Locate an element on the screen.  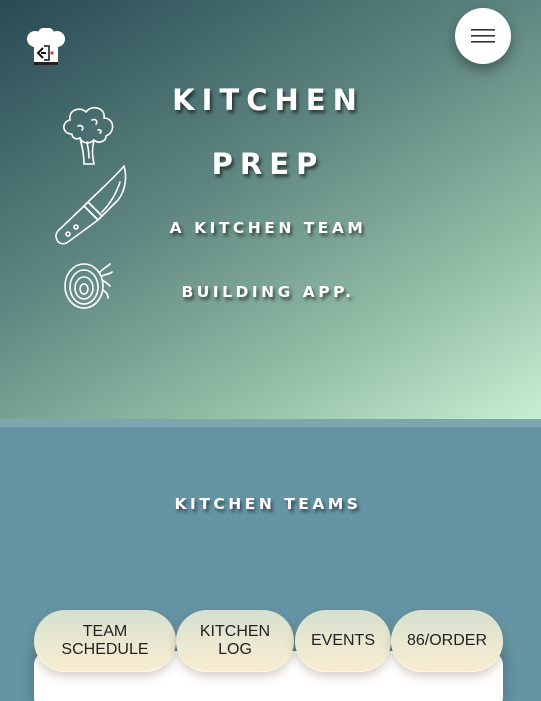
tab-label: 86/ORDER is located at coordinates (447, 640).